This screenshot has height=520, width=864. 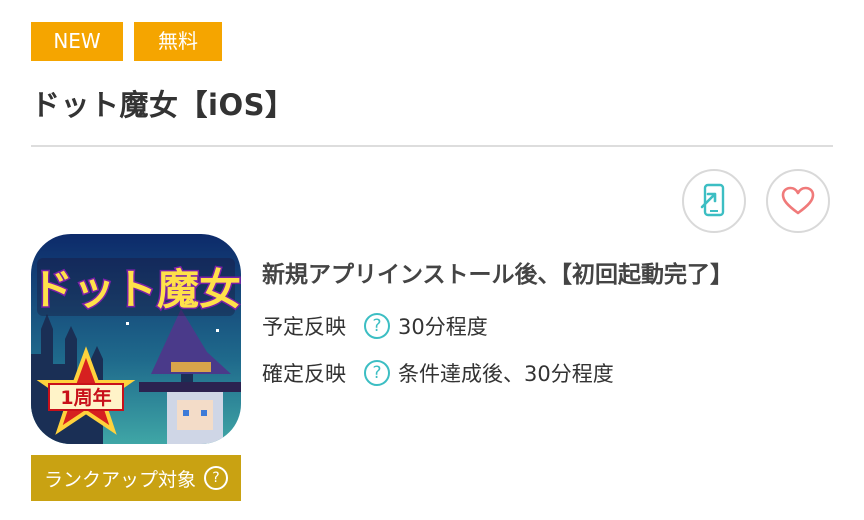 I want to click on app-icon: 1周年 ドット魔女, so click(x=136, y=339).